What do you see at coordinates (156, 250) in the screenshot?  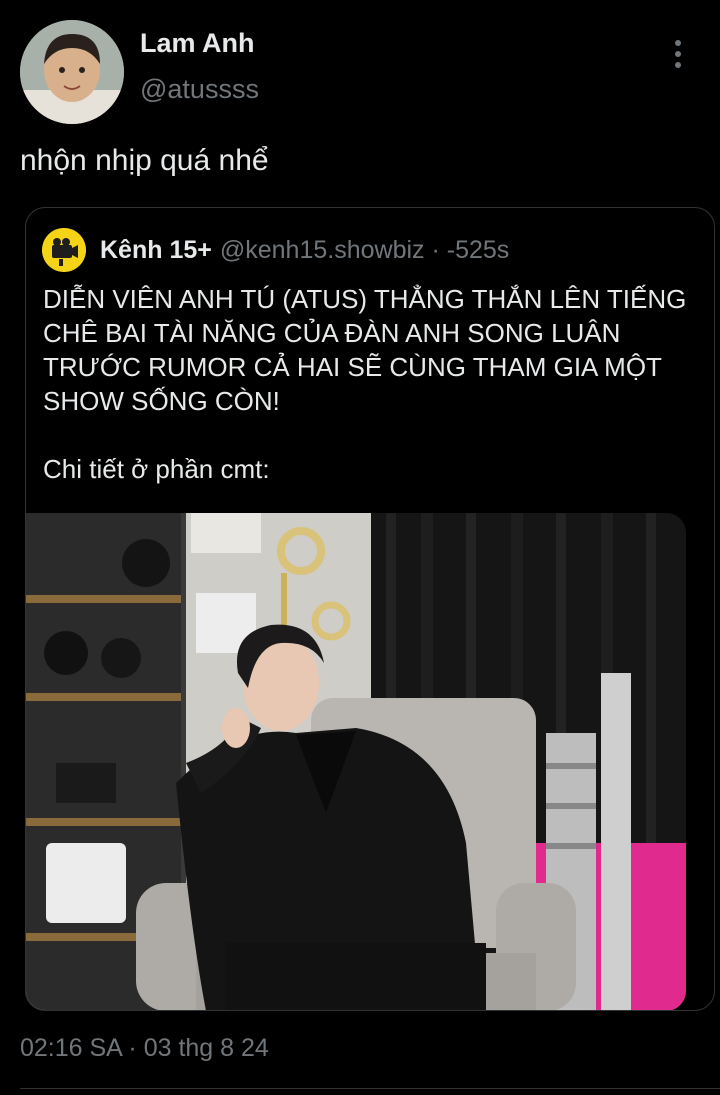 I see `quoted-author-name: Kênh 15+` at bounding box center [156, 250].